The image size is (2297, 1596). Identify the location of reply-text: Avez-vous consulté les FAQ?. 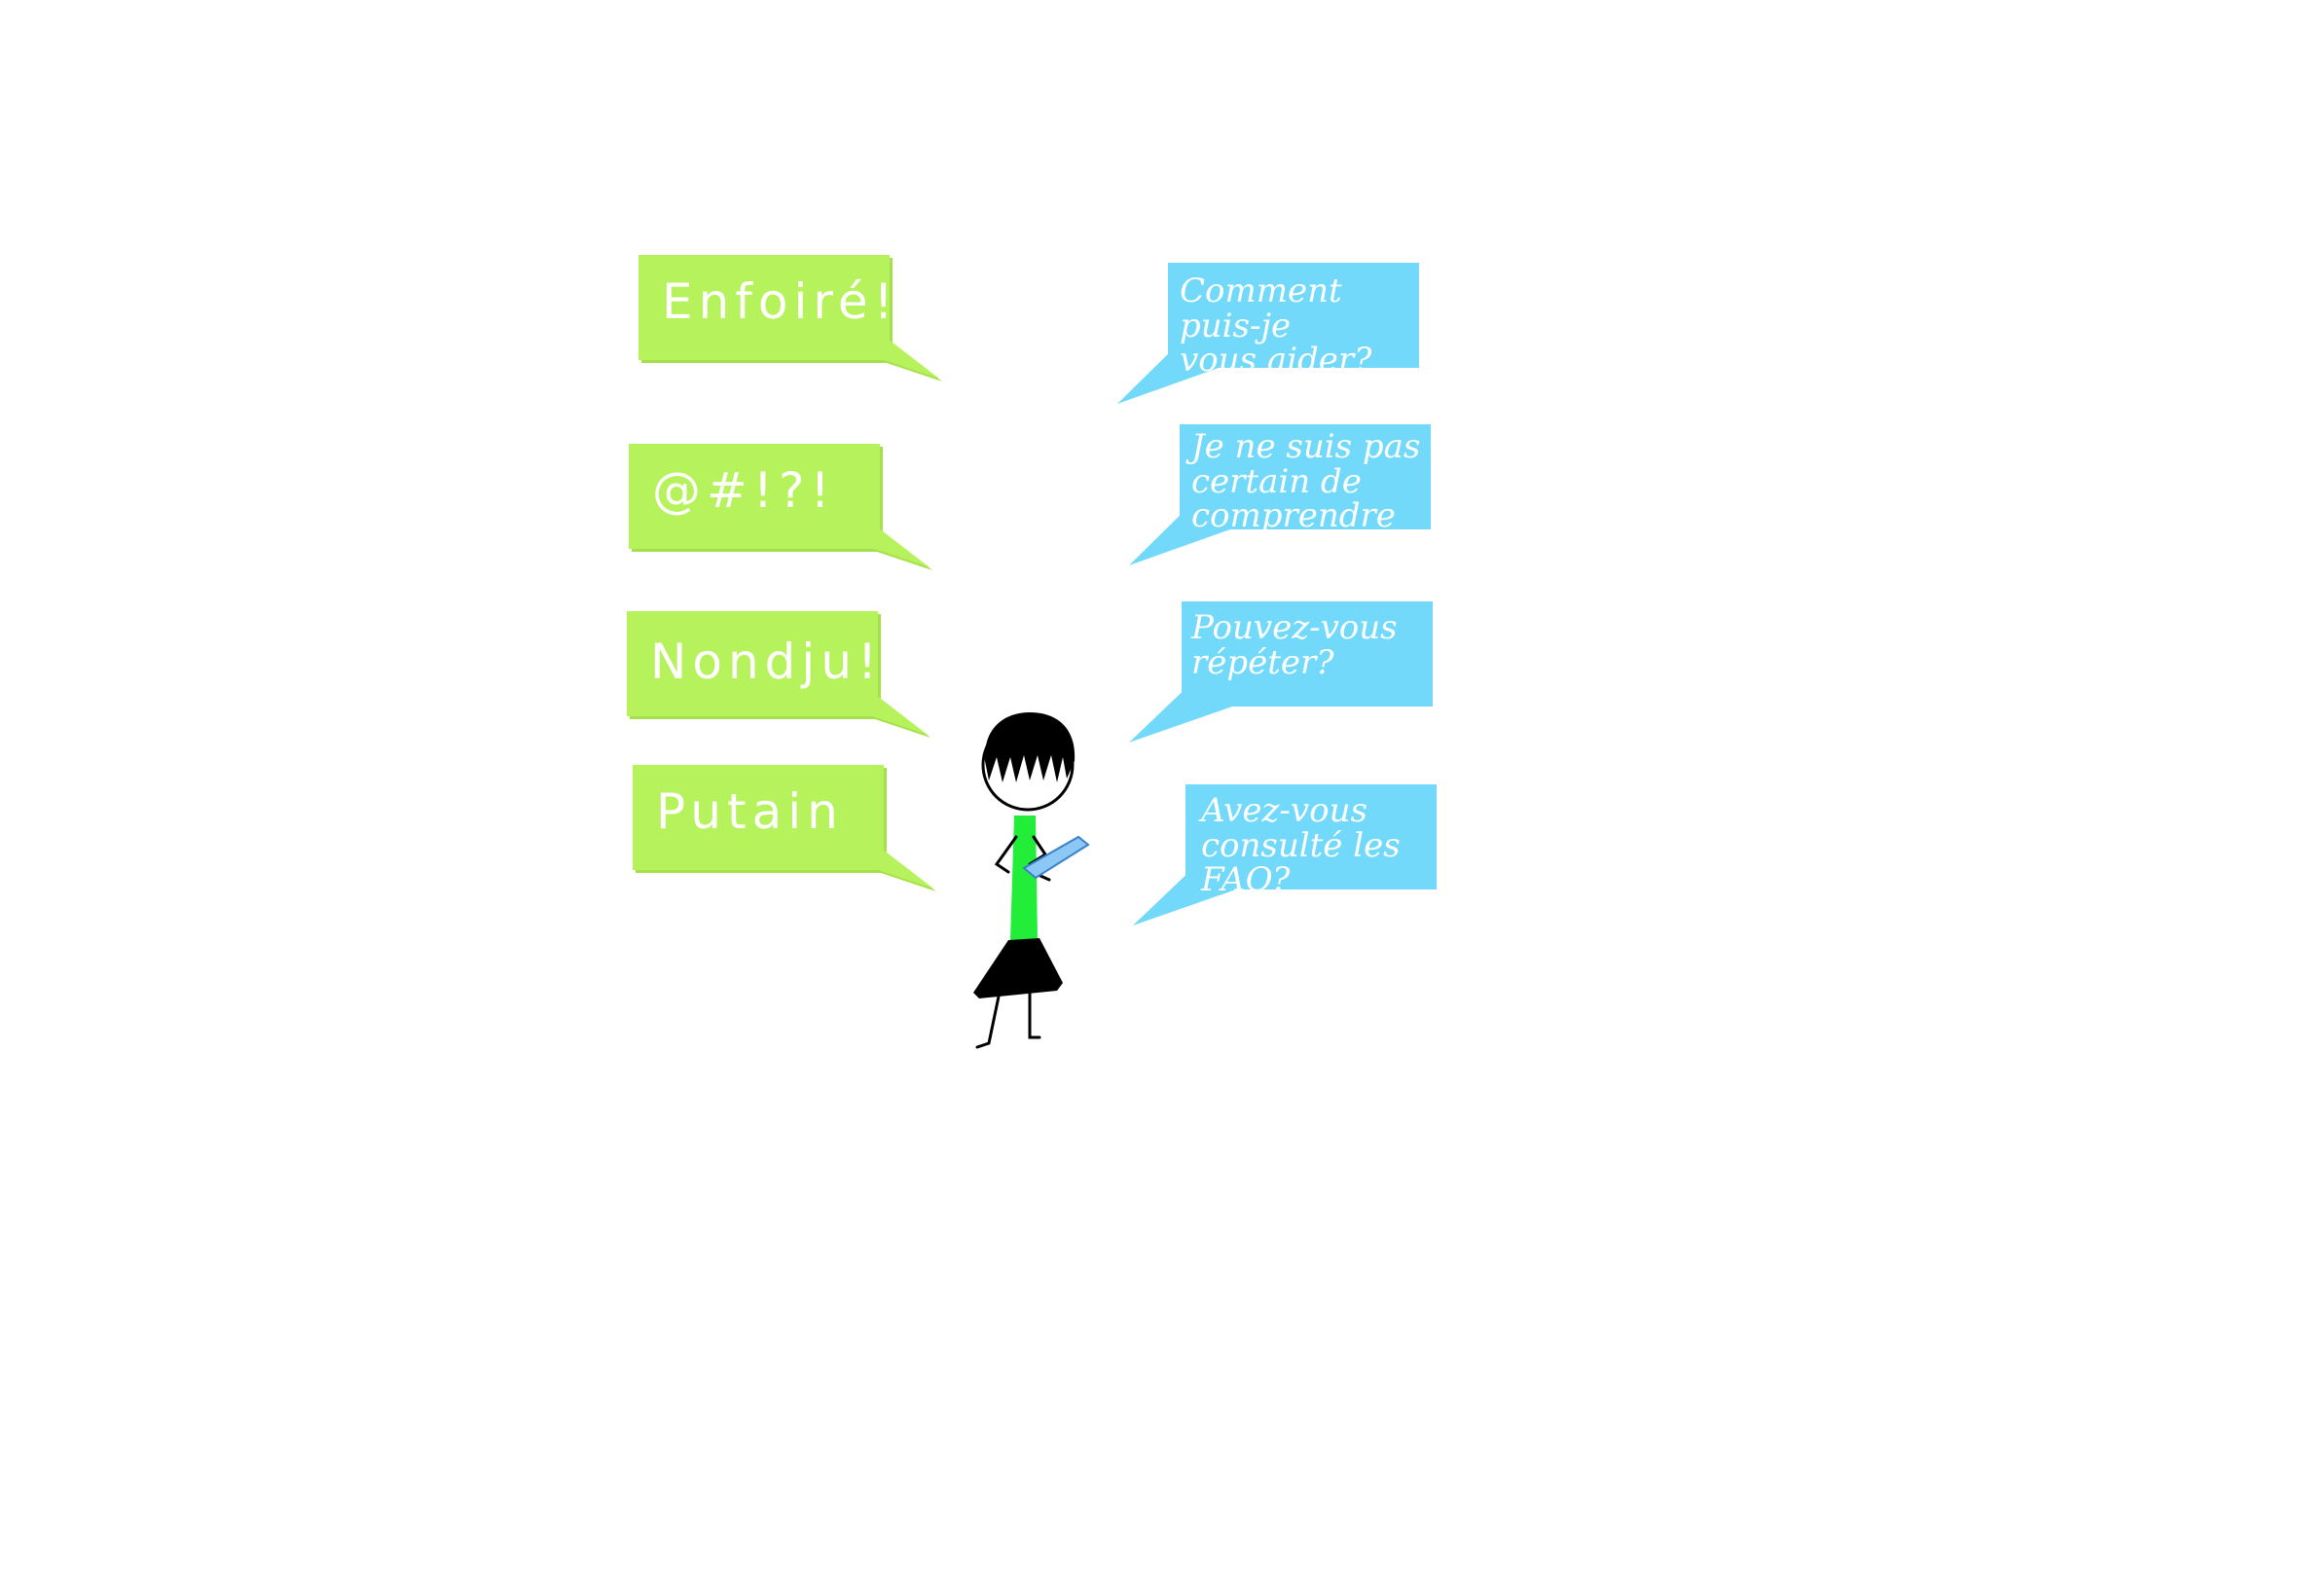
(1301, 845).